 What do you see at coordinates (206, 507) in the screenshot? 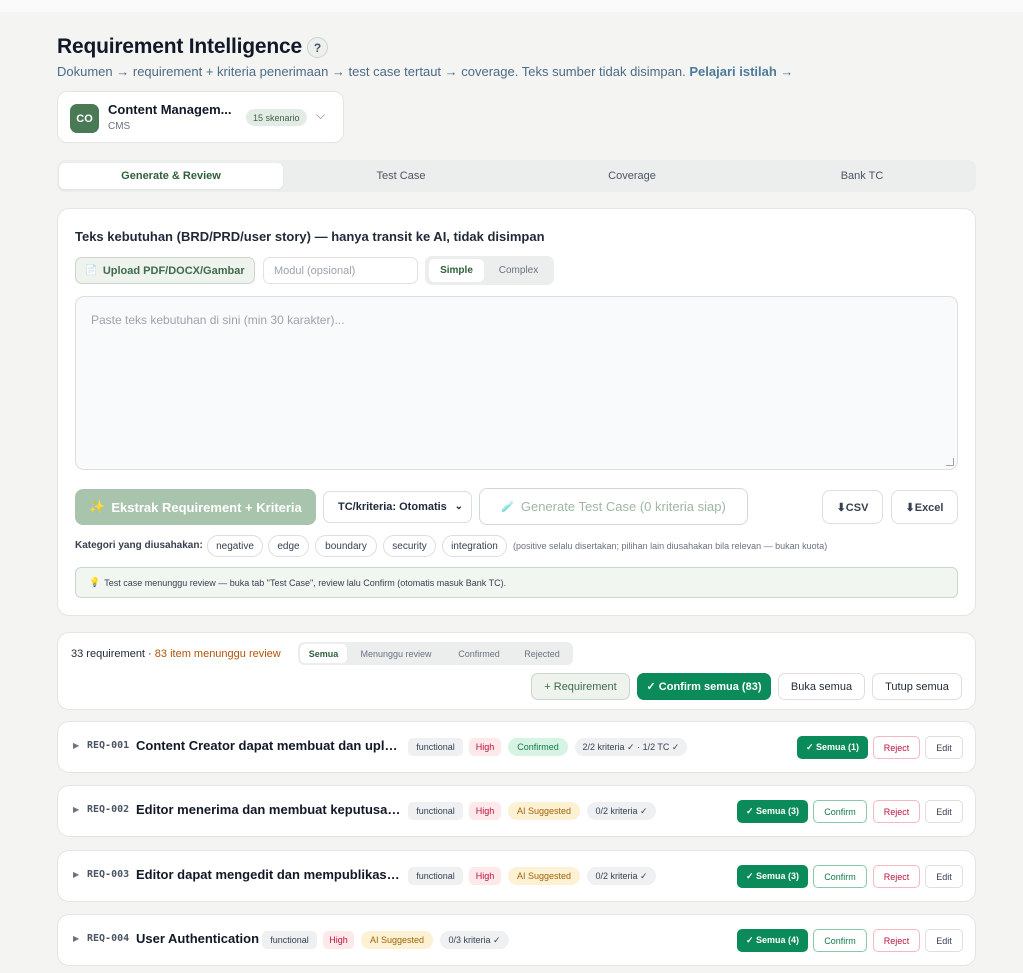
I see `extract-label: Ekstrak Requirement + Kriteria` at bounding box center [206, 507].